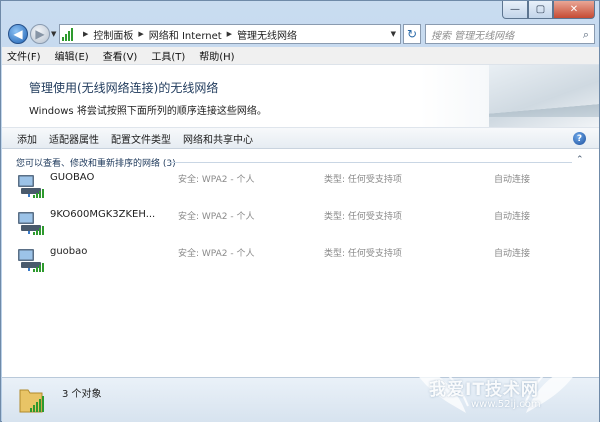 This screenshot has width=600, height=422. Describe the element at coordinates (72, 55) in the screenshot. I see `menu-edit: 编辑(E)` at that location.